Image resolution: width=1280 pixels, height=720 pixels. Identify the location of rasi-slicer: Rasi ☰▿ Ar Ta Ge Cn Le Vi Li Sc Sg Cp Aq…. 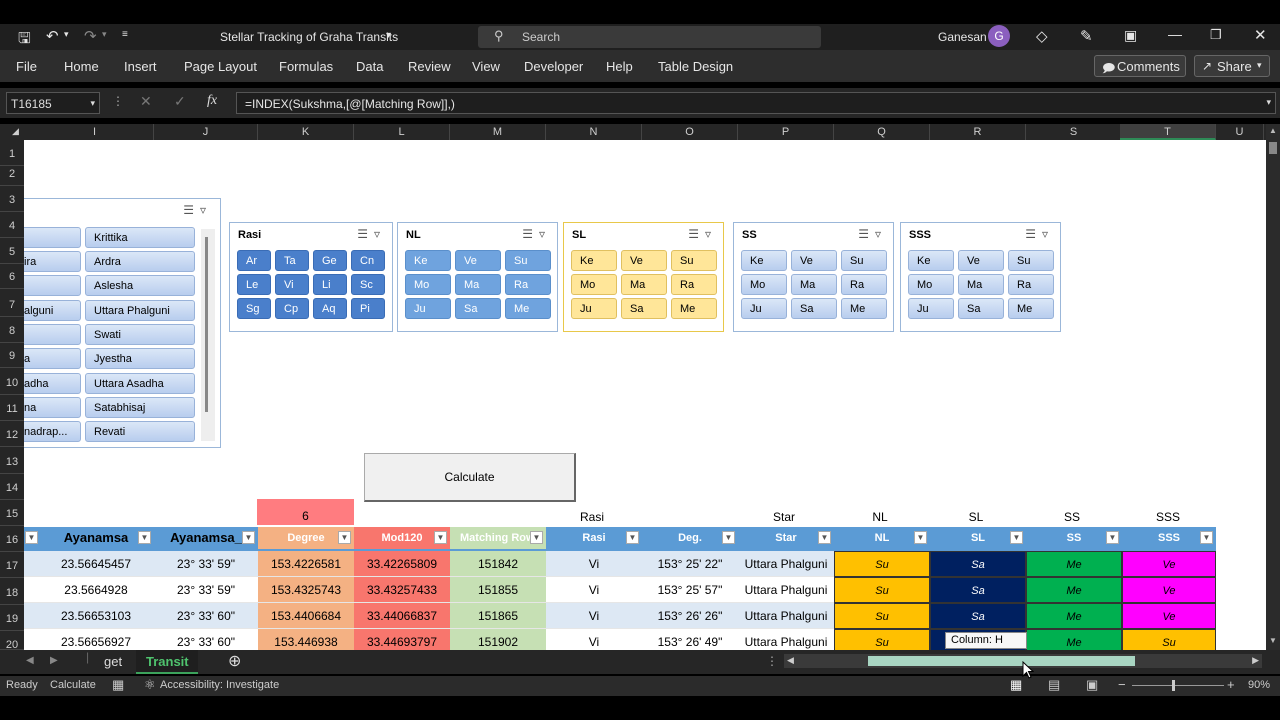
(311, 277).